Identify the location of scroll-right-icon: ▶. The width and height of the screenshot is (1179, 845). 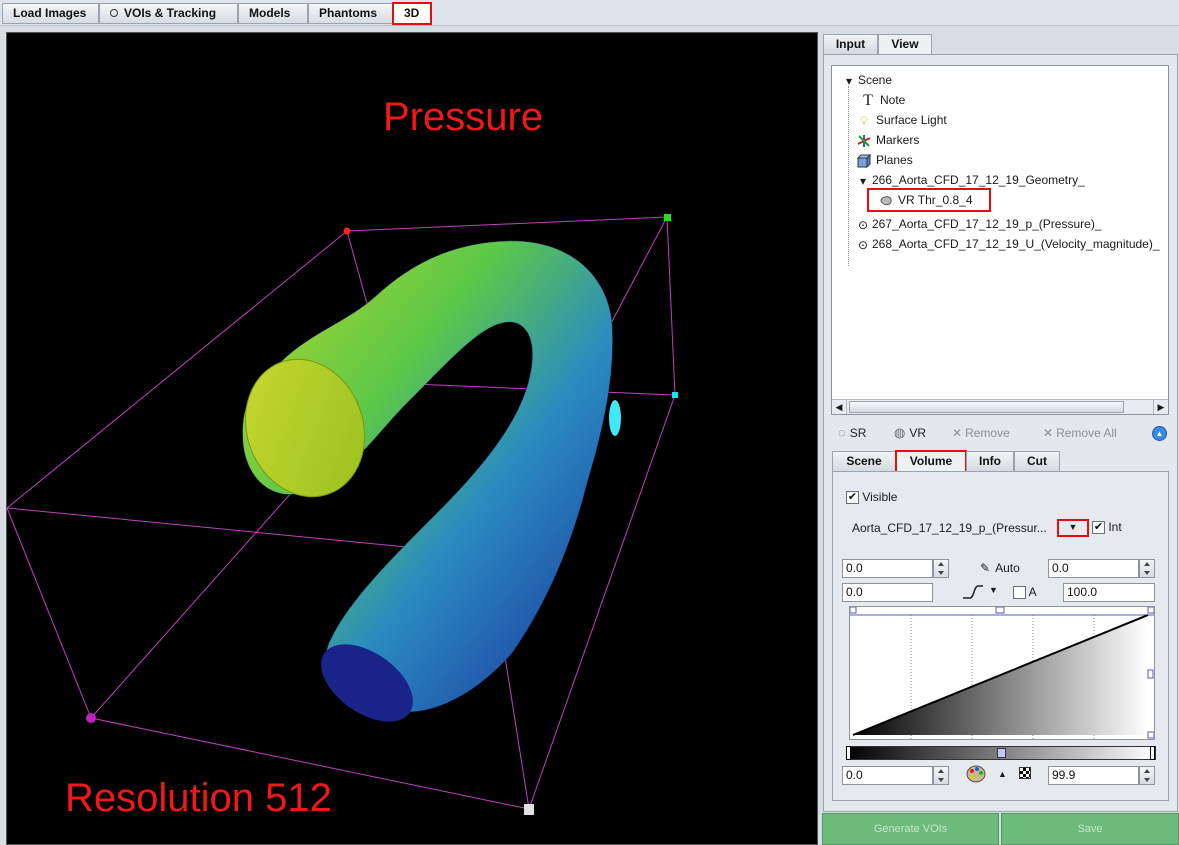
(1160, 407).